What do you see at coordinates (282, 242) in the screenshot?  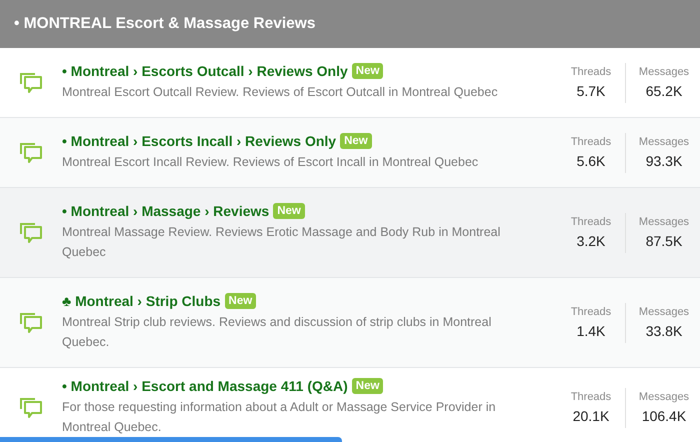 I see `forum-description: Montreal Massage Review. Reviews Erotic Massage and Body Rub in Montreal Quebec` at bounding box center [282, 242].